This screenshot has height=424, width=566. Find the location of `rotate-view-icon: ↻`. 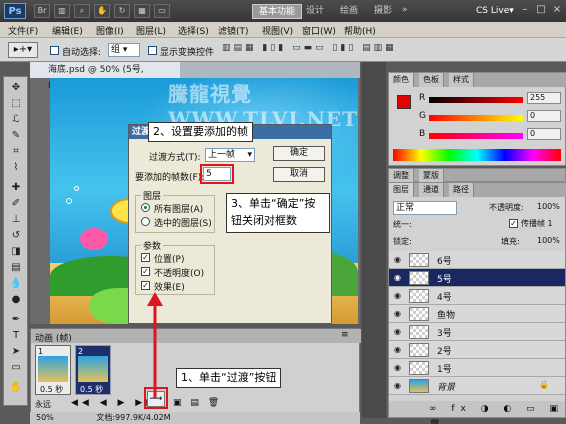

rotate-view-icon: ↻ is located at coordinates (122, 11).